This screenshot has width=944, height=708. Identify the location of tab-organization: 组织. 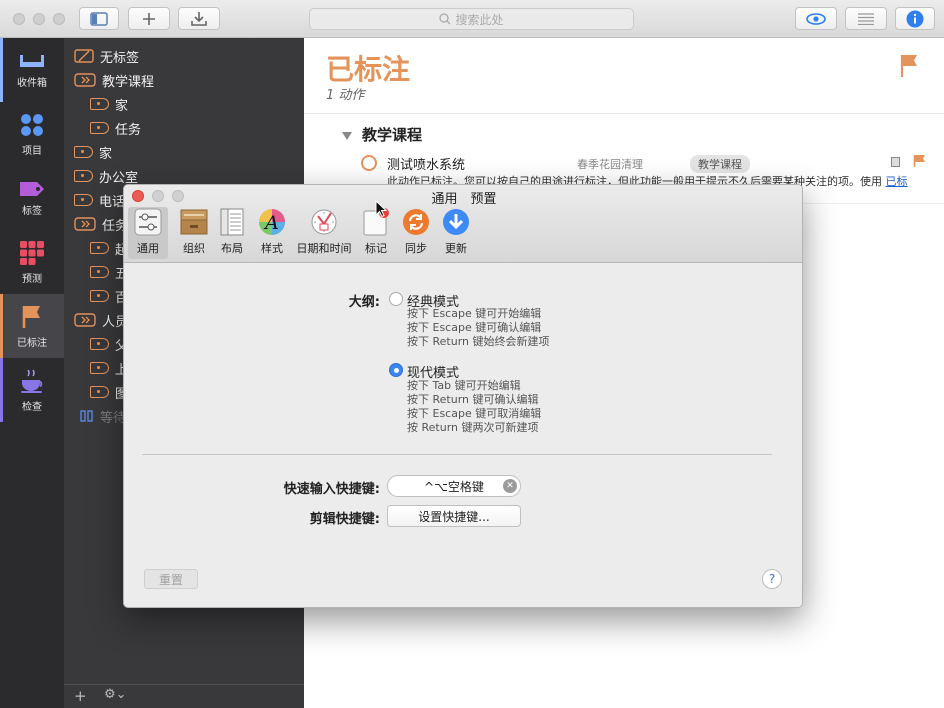
(194, 233).